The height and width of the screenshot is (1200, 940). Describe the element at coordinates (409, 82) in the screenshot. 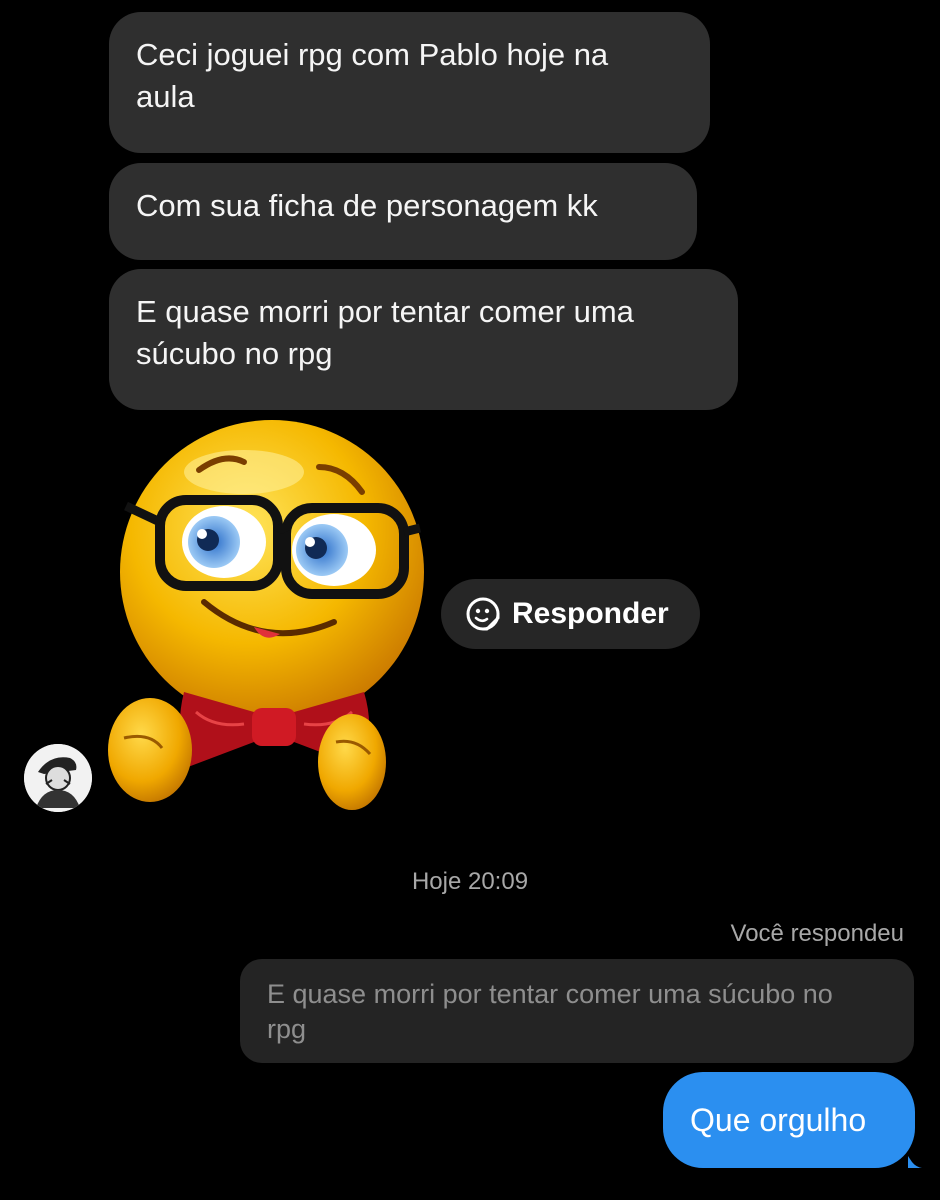

I see `incoming-message-bubble: Ceci joguei rpg com Pablo hoje na aula` at that location.